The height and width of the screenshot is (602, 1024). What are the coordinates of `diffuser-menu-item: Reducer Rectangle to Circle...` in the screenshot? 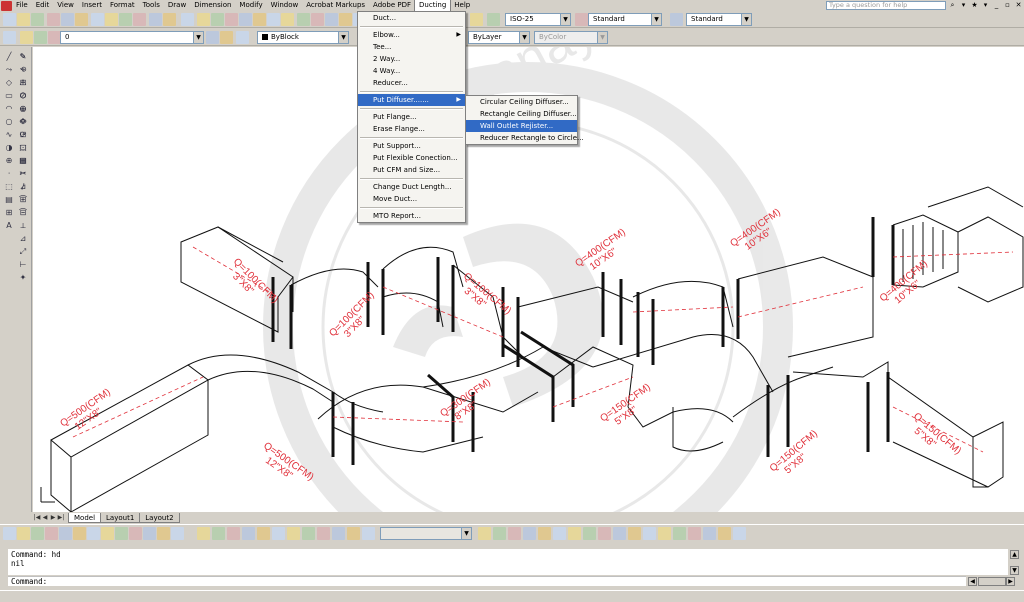 It's located at (525, 138).